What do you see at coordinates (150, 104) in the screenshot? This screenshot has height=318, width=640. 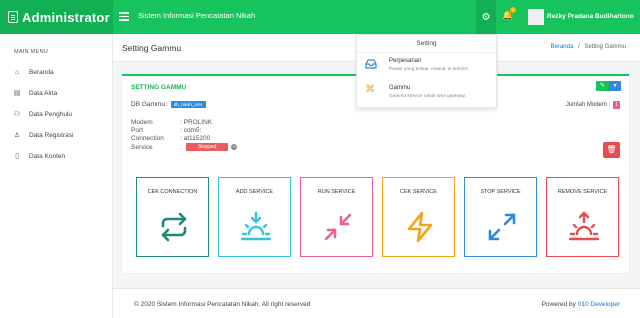 I see `db-label: DB Gammu :` at bounding box center [150, 104].